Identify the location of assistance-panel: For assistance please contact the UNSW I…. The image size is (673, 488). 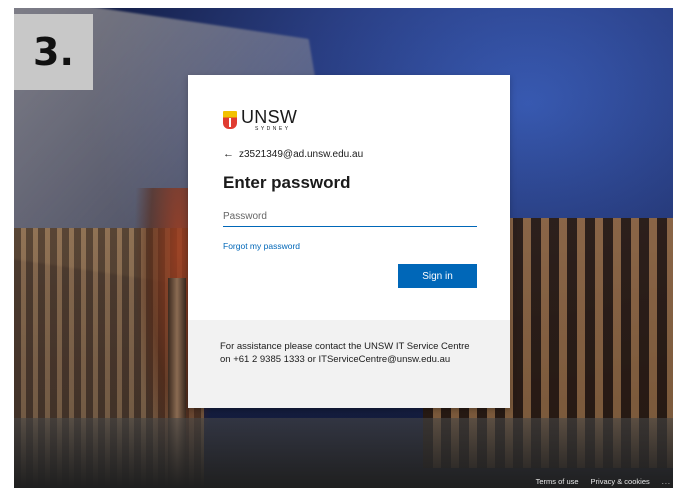
(349, 364).